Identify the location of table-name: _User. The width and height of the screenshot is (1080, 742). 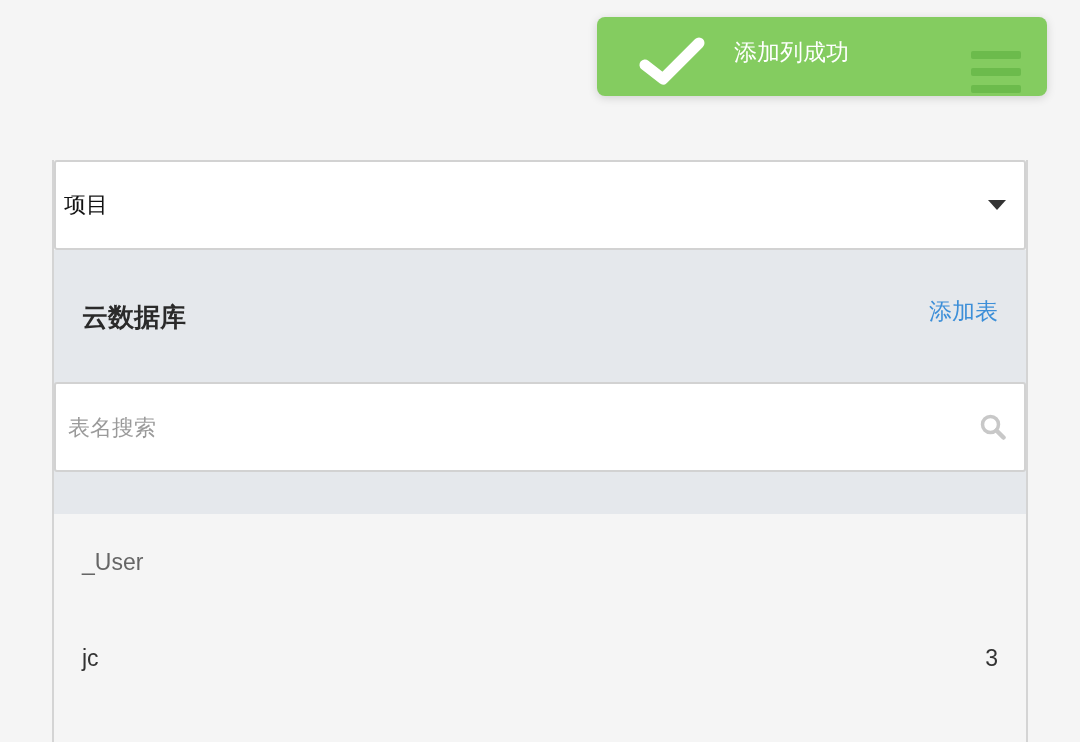
(113, 562).